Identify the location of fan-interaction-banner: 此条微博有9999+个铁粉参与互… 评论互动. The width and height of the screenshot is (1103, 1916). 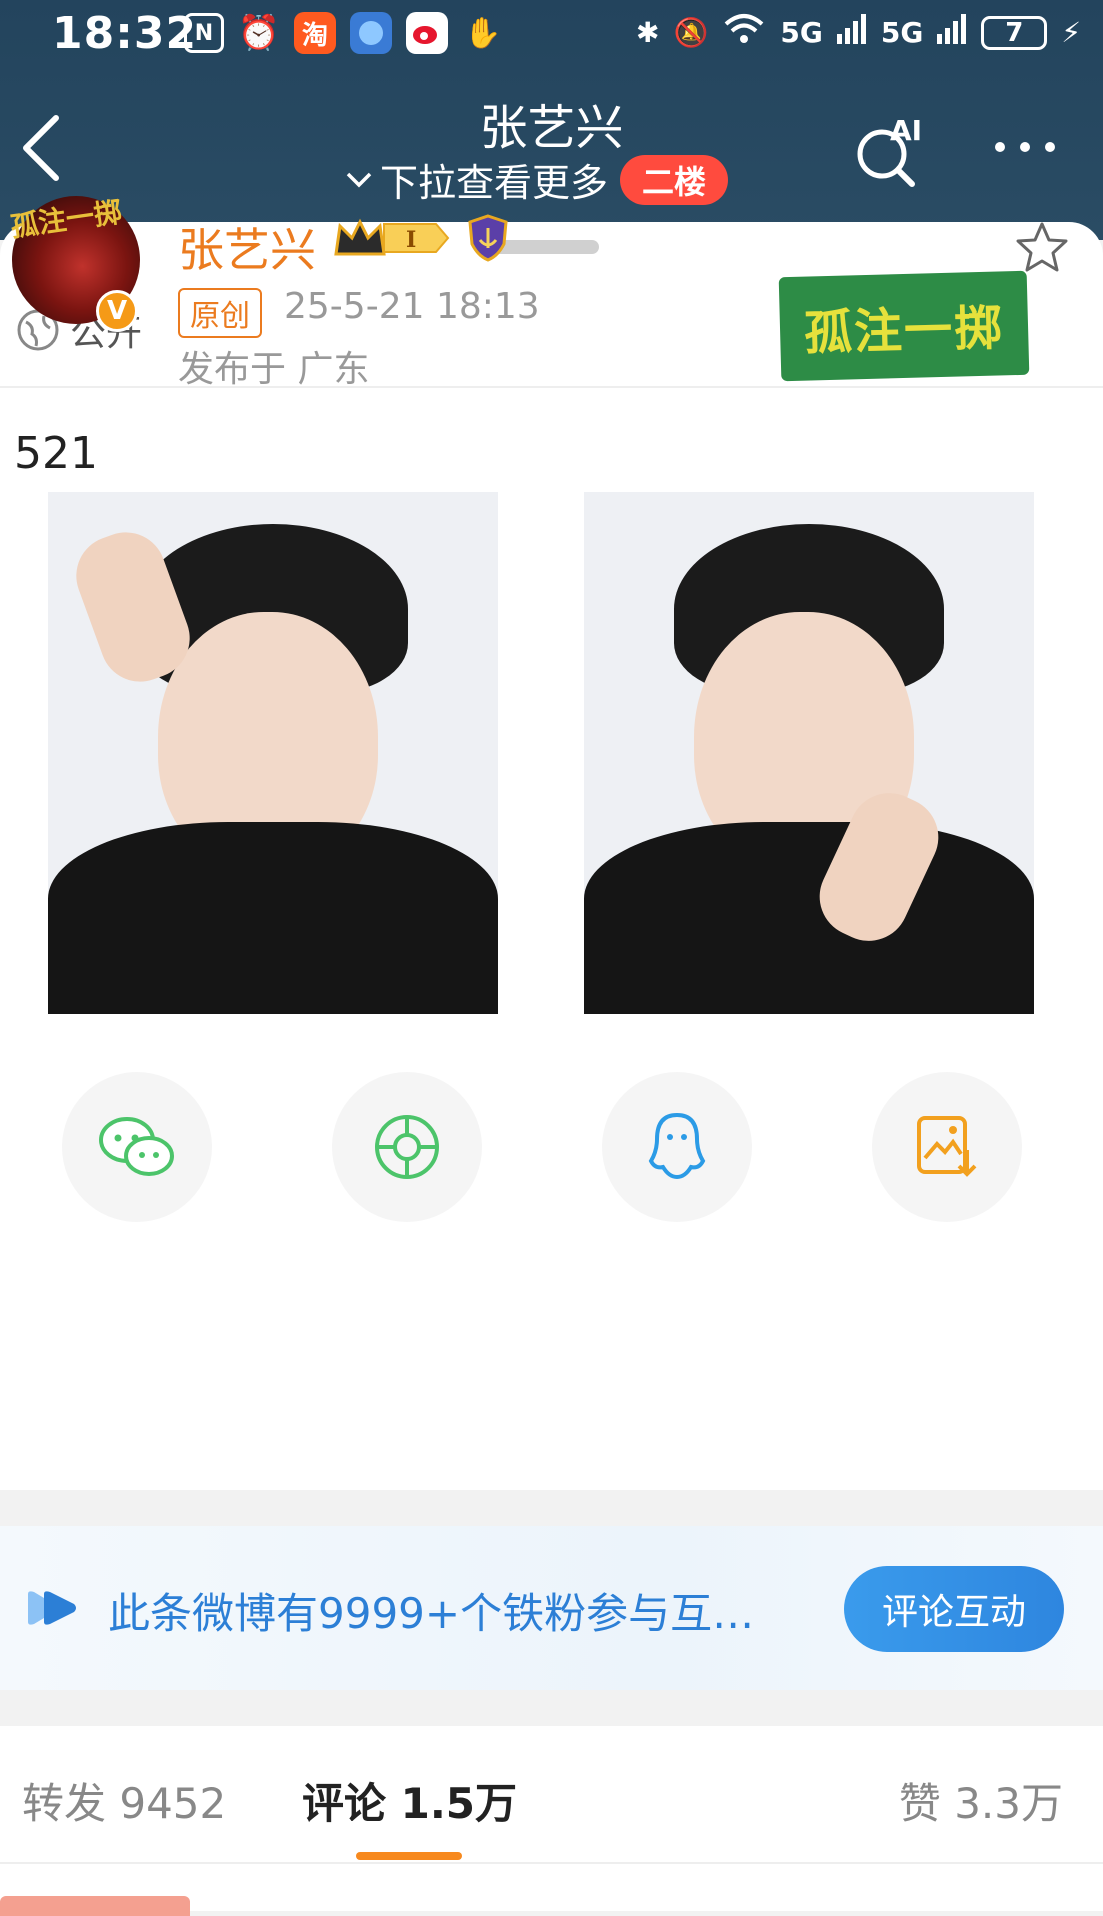
(551, 1608).